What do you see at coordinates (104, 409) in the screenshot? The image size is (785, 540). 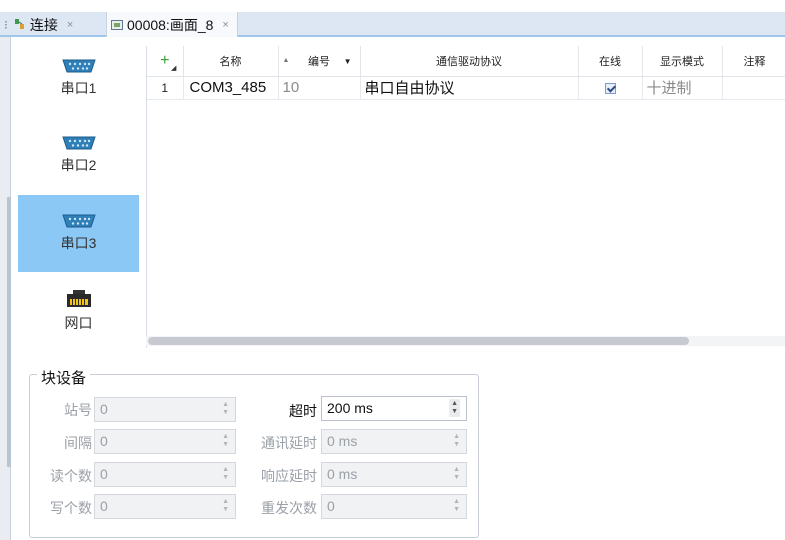 I see `station-value: 0` at bounding box center [104, 409].